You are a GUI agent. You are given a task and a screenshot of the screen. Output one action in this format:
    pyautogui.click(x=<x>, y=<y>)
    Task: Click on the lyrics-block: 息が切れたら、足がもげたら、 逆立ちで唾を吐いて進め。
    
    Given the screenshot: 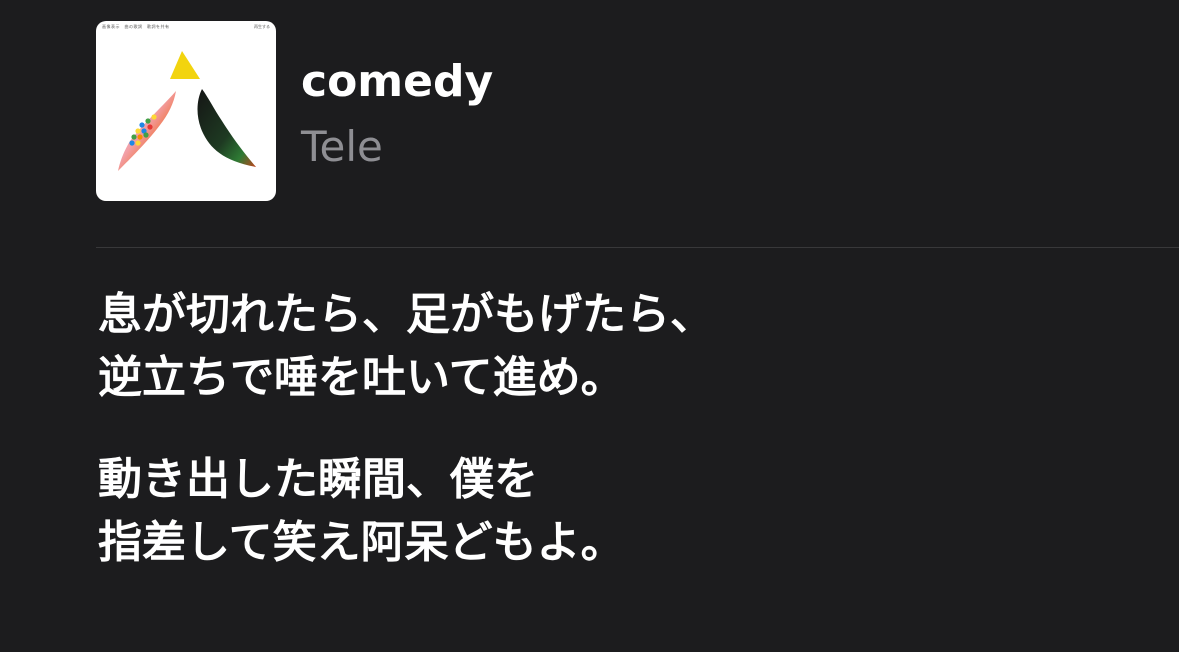 What is the action you would take?
    pyautogui.click(x=406, y=346)
    